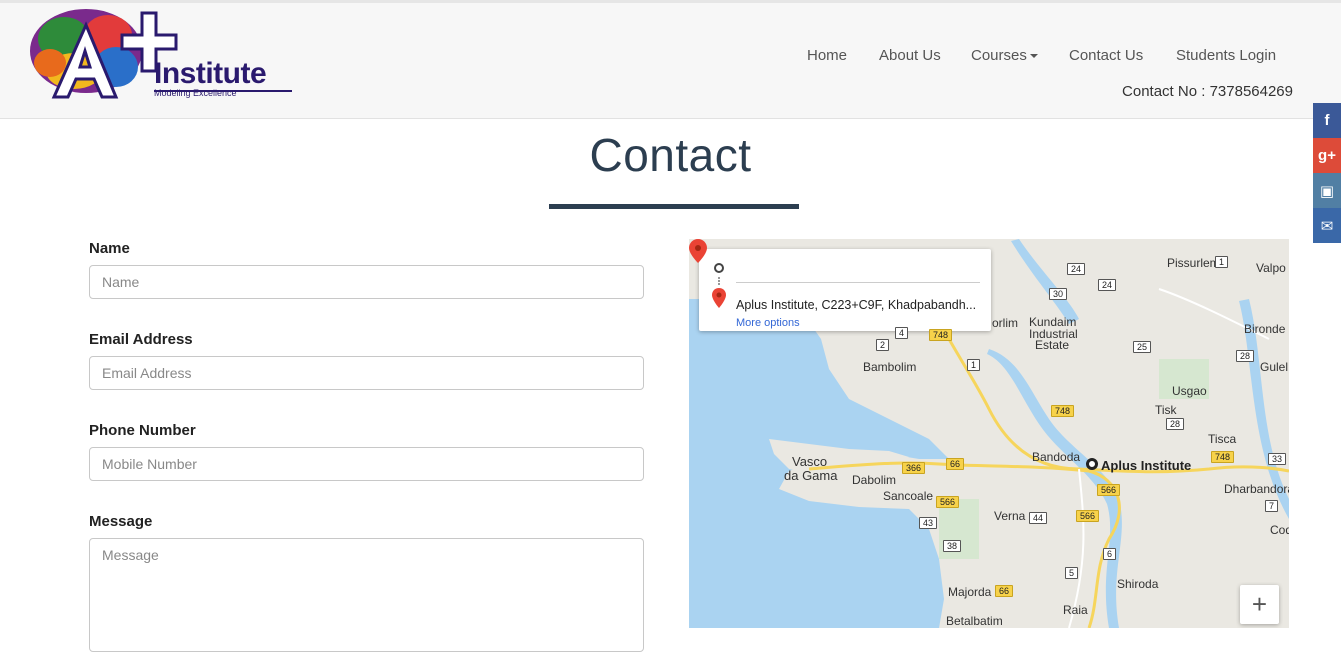  What do you see at coordinates (902, 333) in the screenshot?
I see `route-shield: 4` at bounding box center [902, 333].